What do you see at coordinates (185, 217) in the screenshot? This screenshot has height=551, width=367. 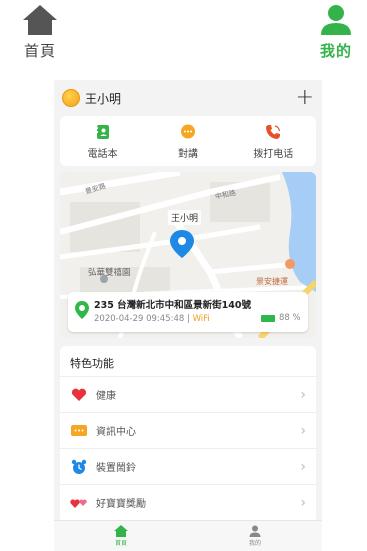 I see `map-pin-label: 王小明` at bounding box center [185, 217].